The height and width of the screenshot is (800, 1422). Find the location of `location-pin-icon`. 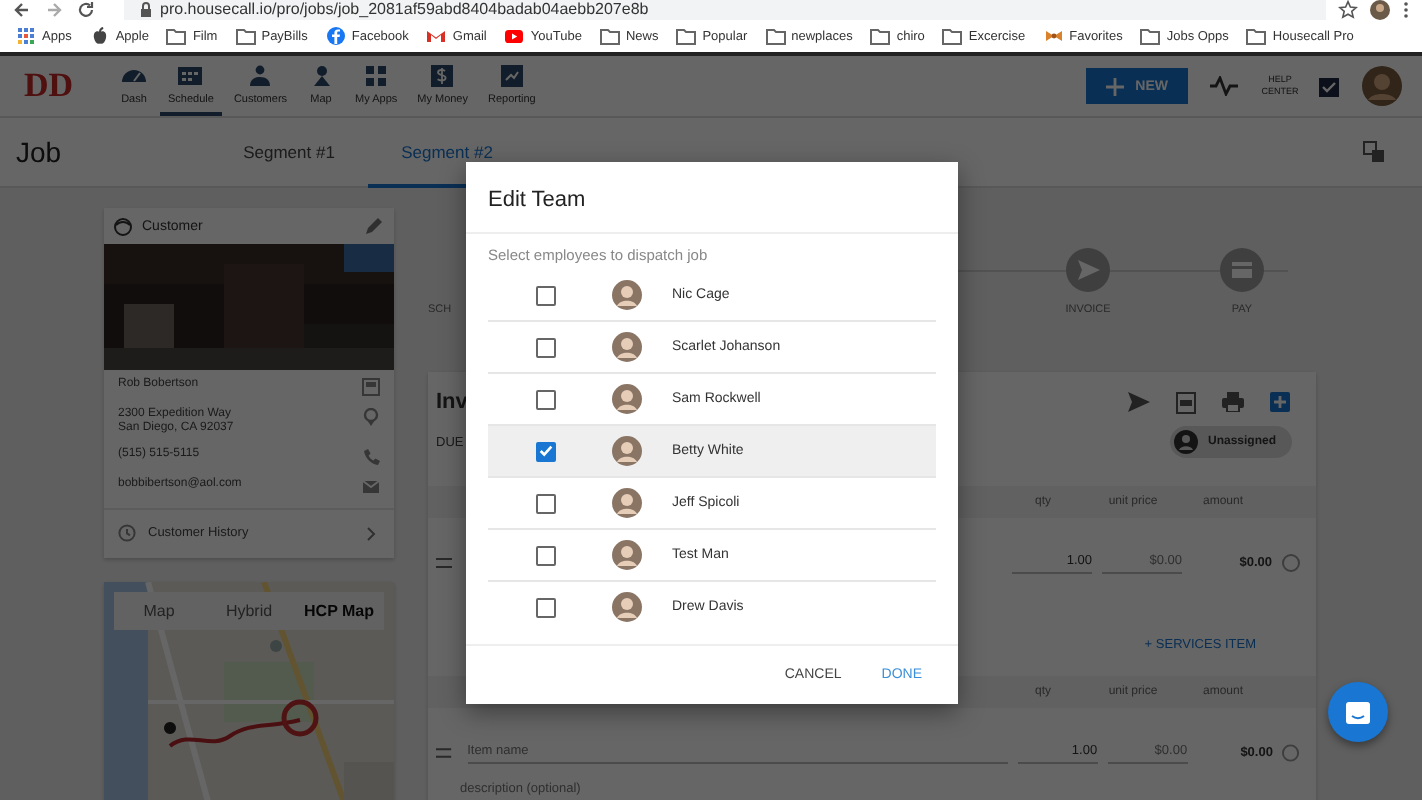

location-pin-icon is located at coordinates (371, 417).